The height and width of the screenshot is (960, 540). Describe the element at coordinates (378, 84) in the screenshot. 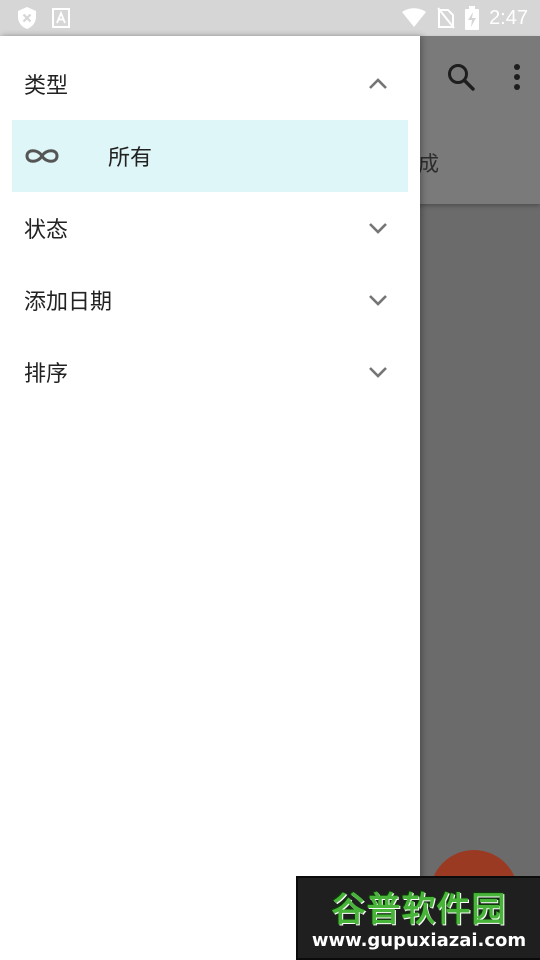

I see `chevron-up-icon` at that location.